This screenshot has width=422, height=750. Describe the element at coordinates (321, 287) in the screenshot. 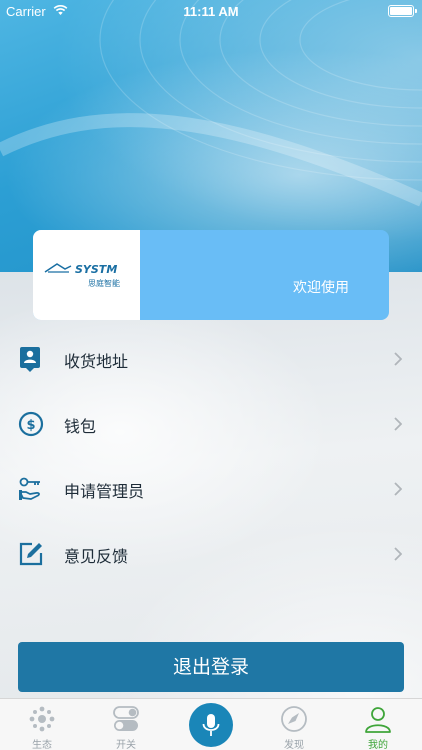

I see `welcome-text: 欢迎使用` at that location.